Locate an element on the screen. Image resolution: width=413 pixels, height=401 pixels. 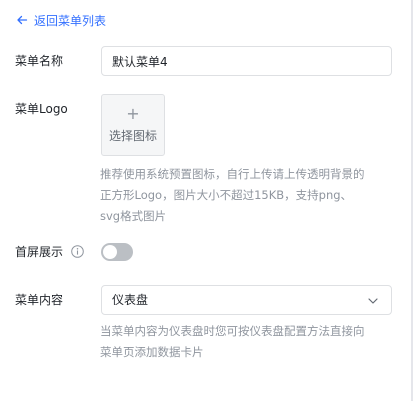
menu-content-label: 菜单内容 is located at coordinates (39, 300).